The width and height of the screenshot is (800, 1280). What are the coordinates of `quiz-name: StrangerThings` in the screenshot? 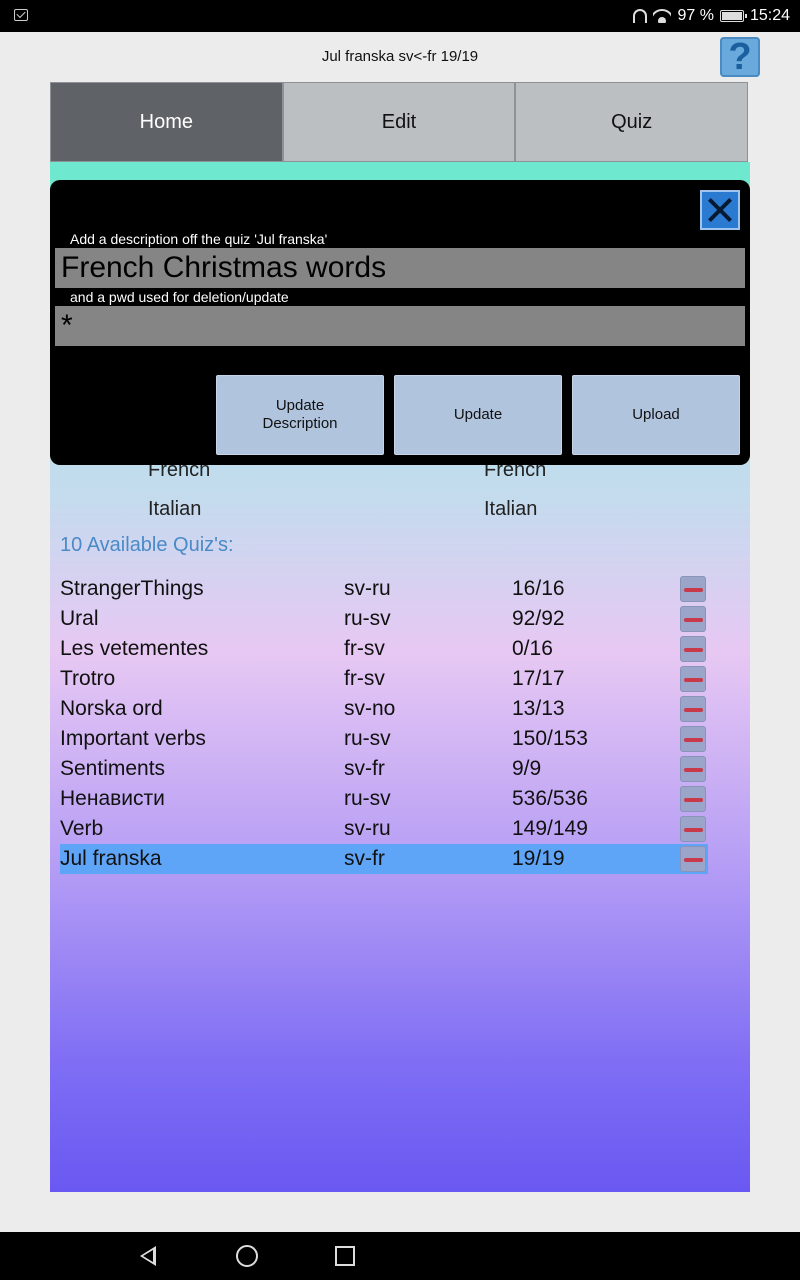 It's located at (132, 588).